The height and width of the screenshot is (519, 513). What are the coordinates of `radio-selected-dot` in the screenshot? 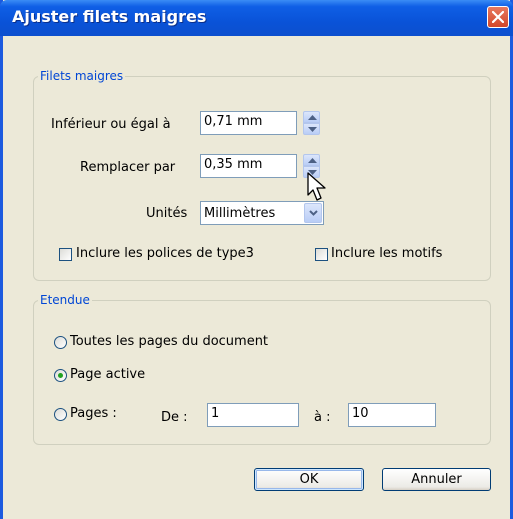 It's located at (60, 375).